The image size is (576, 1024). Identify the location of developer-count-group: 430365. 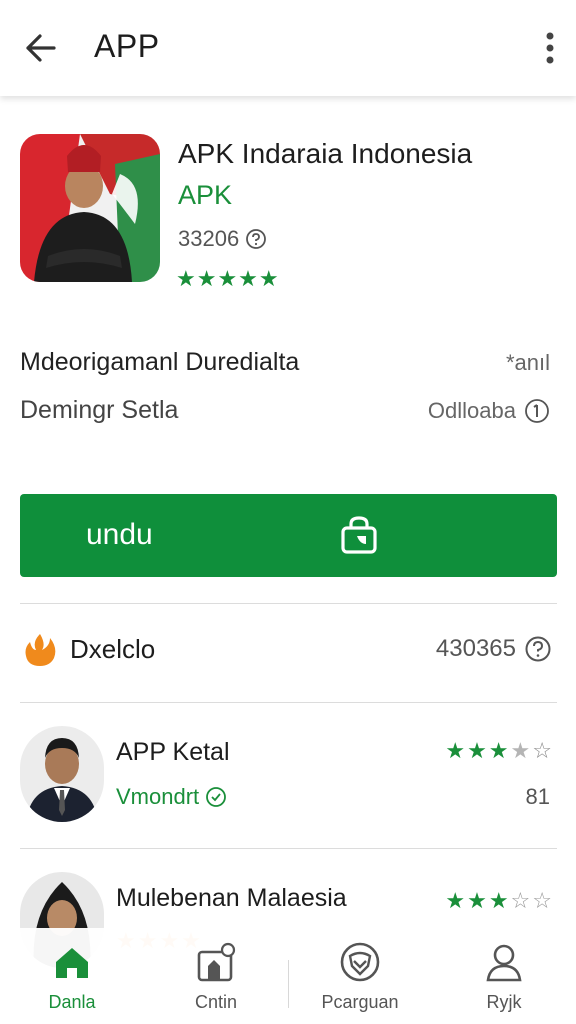
(494, 649).